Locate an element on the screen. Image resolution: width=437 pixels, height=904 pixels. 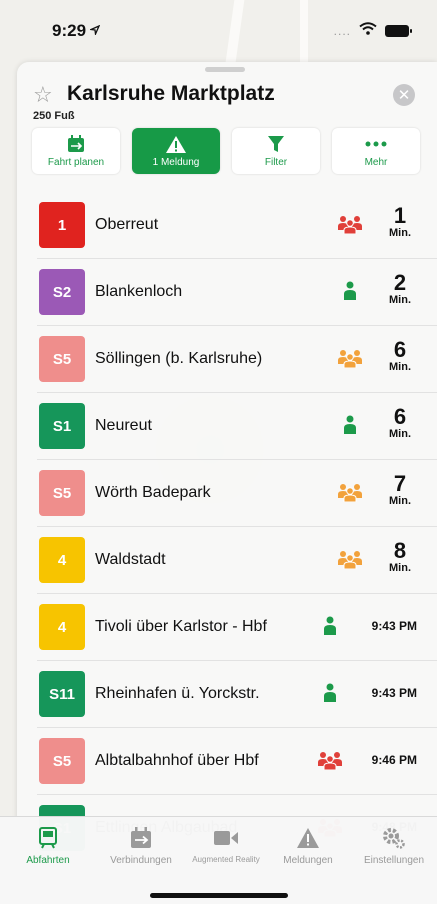
wifi-icon is located at coordinates (368, 31).